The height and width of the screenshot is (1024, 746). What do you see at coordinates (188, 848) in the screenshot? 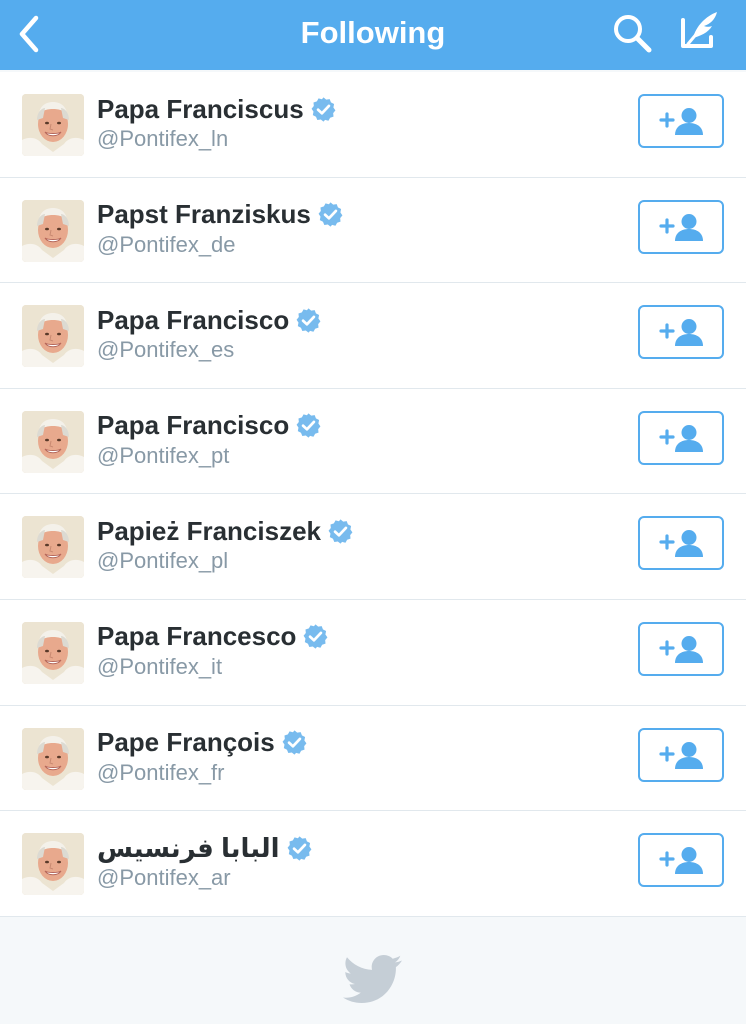
I see `display-name: البابا فرنسيس` at bounding box center [188, 848].